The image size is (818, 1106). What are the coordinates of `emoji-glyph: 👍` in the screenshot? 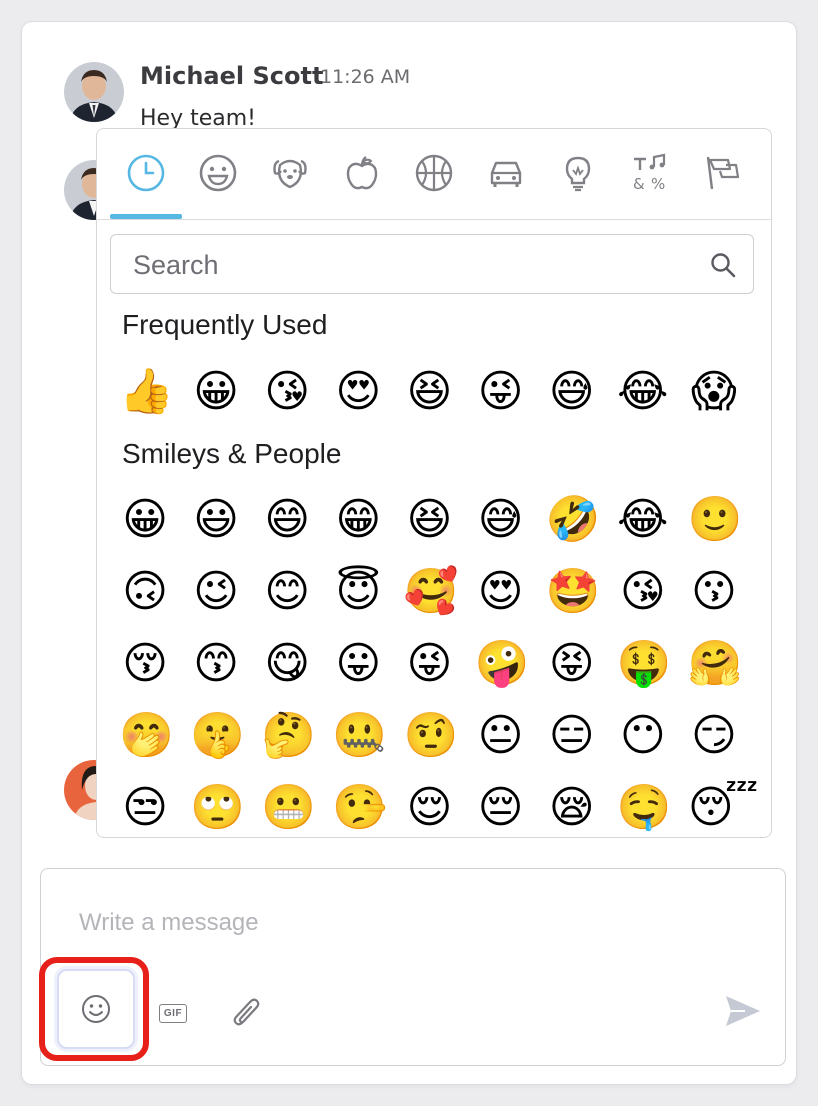 It's located at (146, 391).